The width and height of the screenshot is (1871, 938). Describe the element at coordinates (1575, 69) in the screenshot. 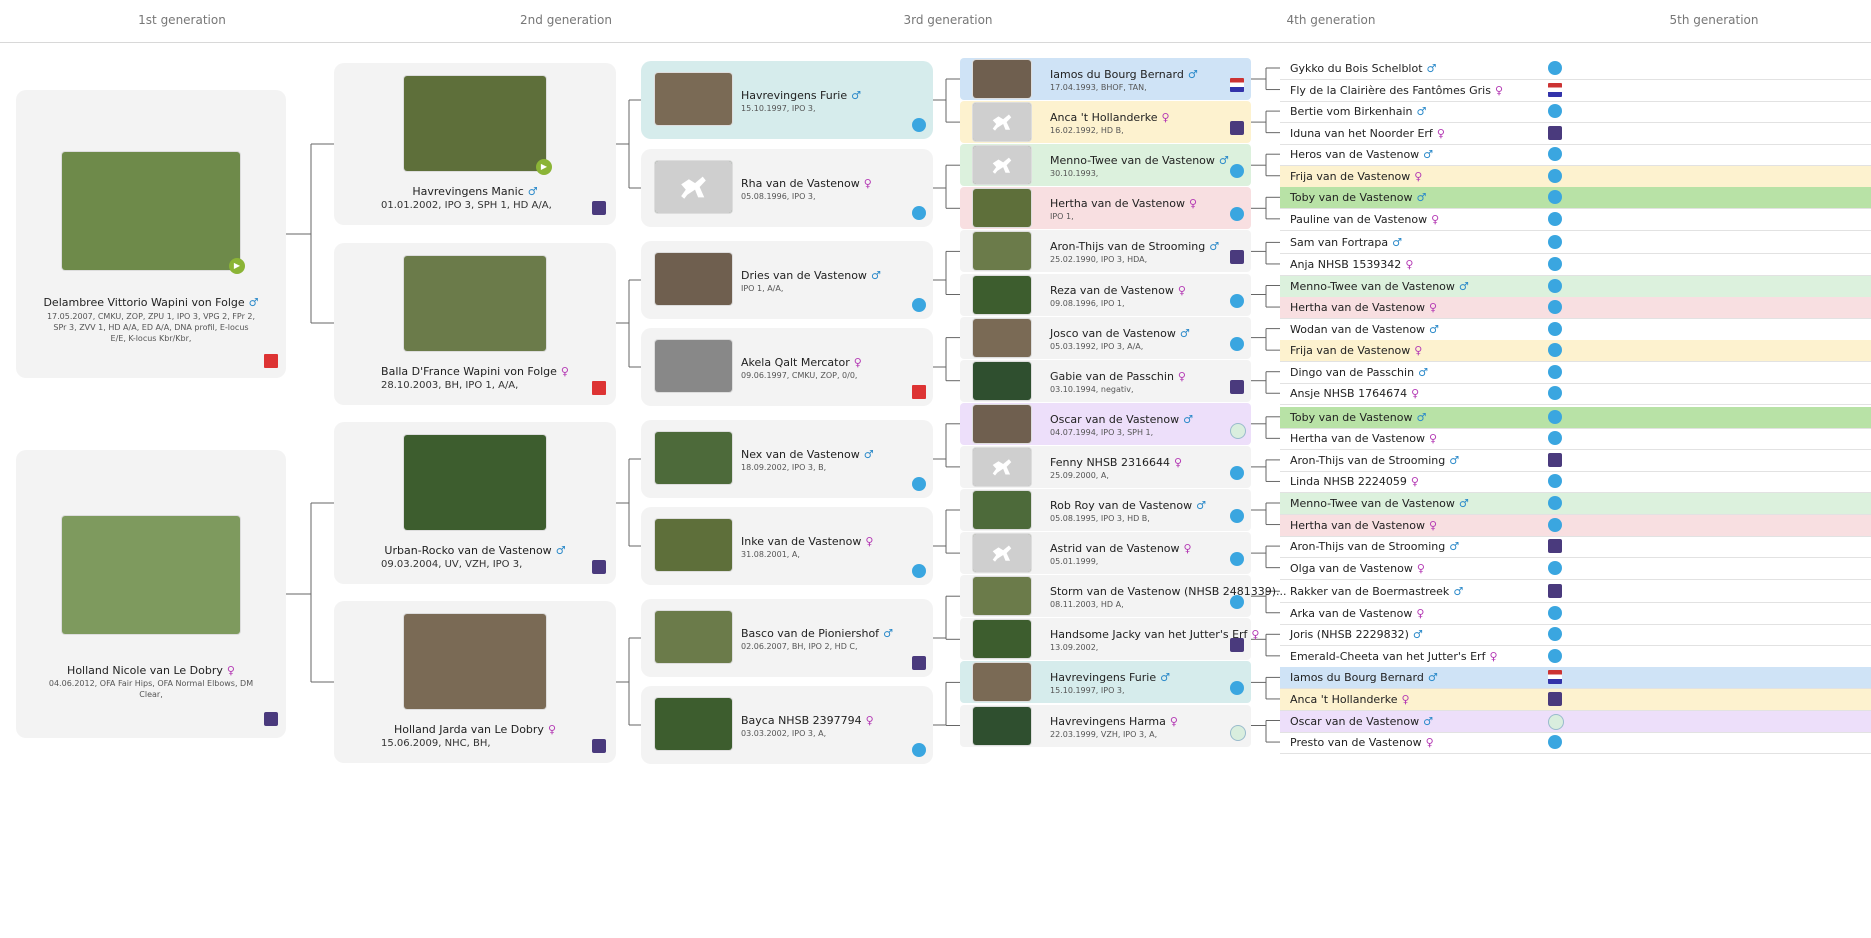

I see `gen5-row: Gykko du Bois Schelblot ♂` at that location.